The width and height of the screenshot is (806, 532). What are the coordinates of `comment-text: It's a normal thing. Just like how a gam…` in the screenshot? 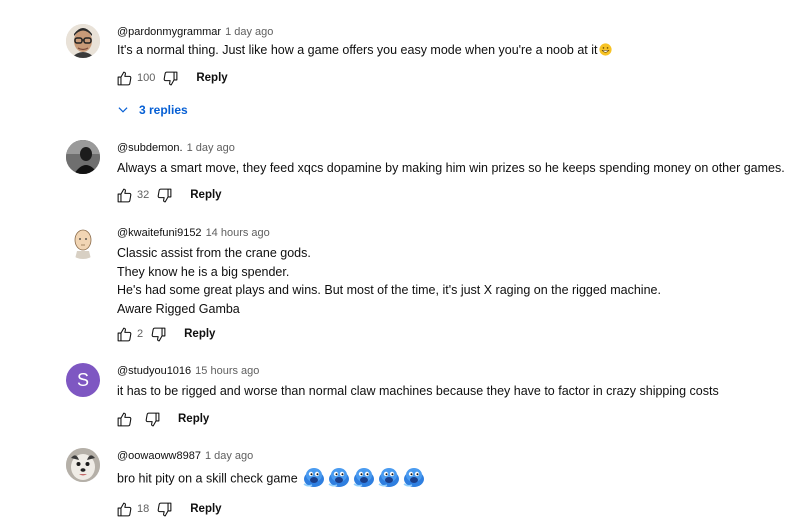 It's located at (364, 50).